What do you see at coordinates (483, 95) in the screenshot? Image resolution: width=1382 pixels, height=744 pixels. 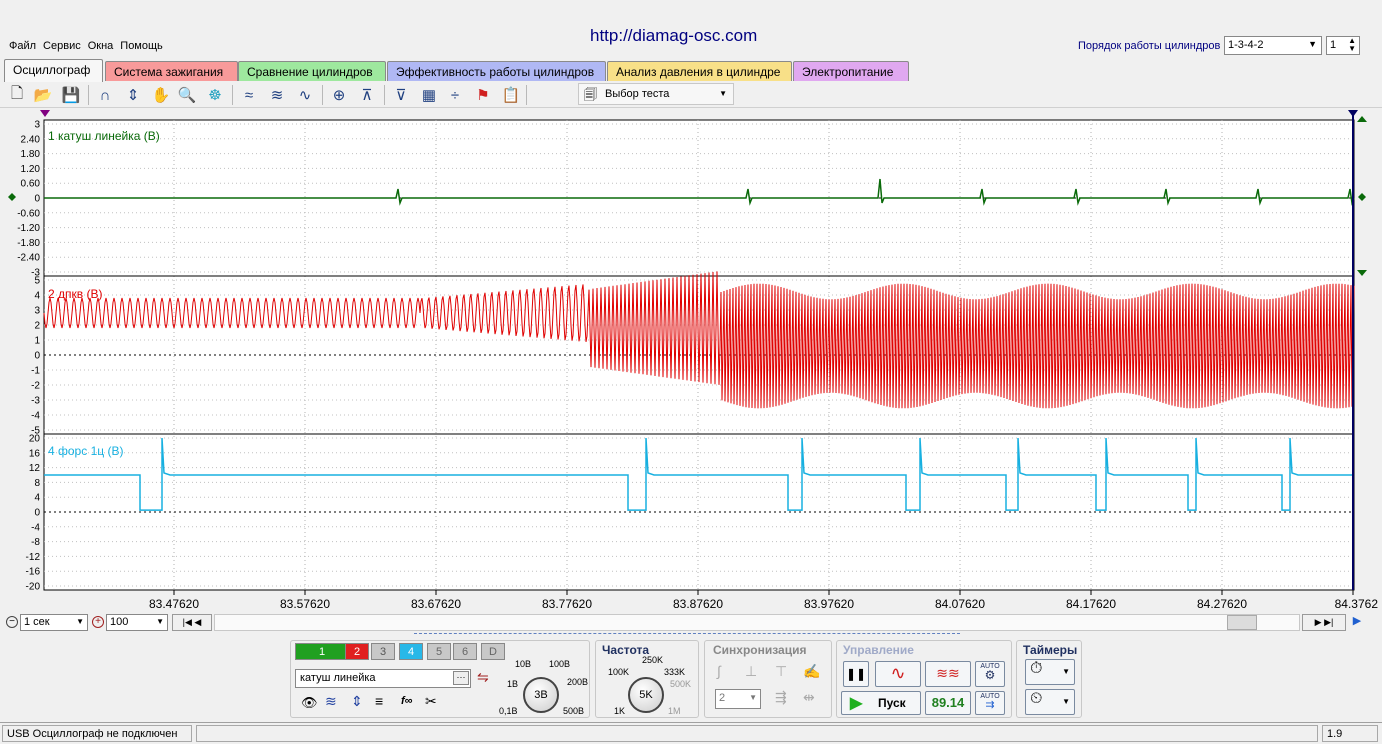 I see `marker-flag-icon: ⚑` at bounding box center [483, 95].